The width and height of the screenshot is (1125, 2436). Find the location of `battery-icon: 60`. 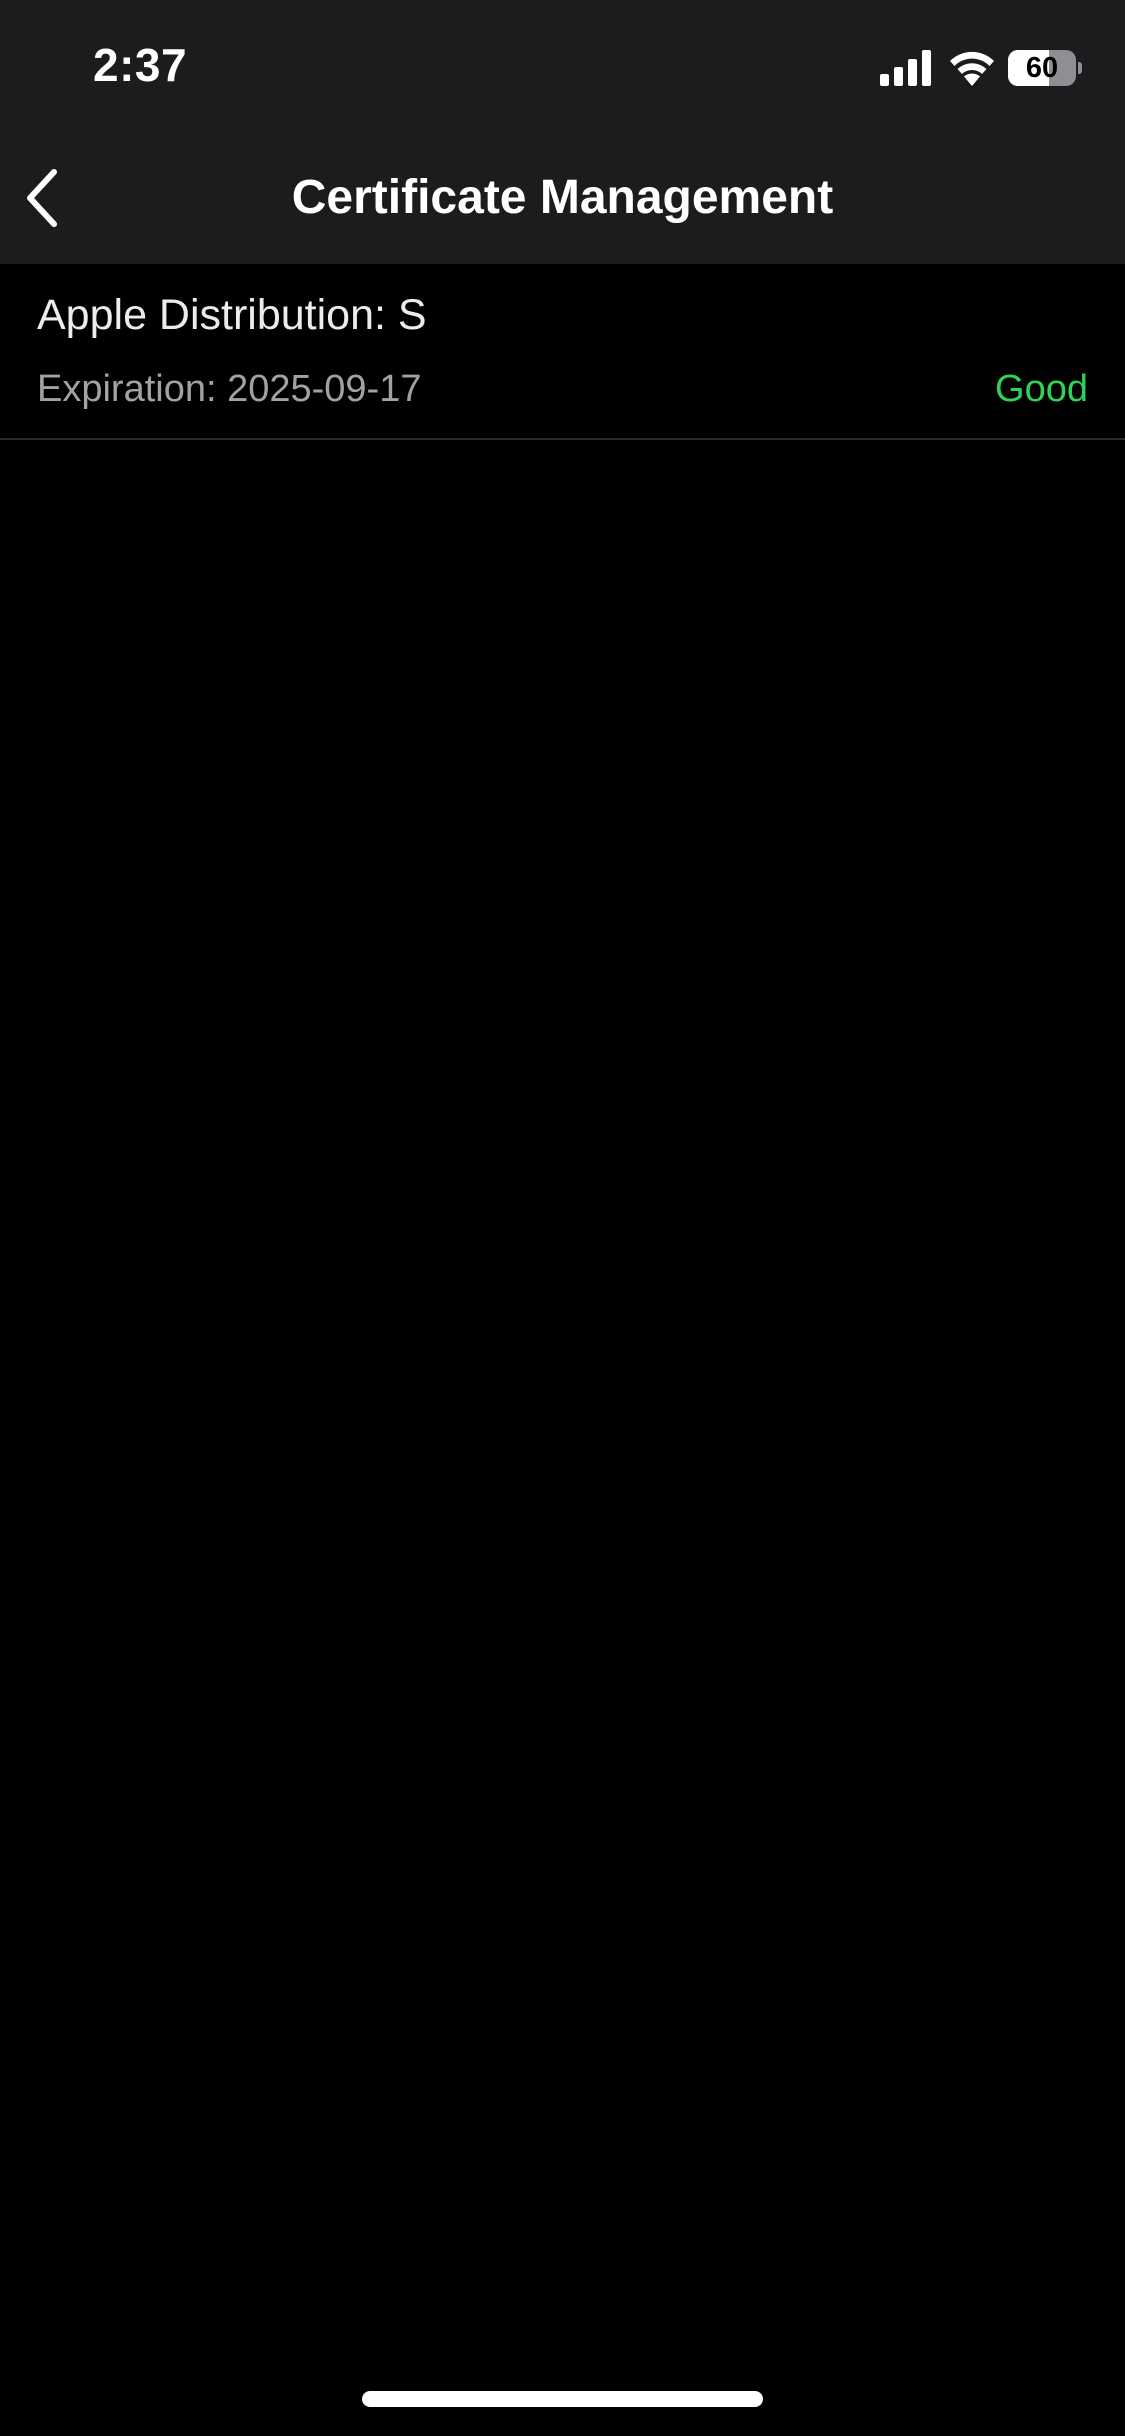

battery-icon: 60 is located at coordinates (1045, 68).